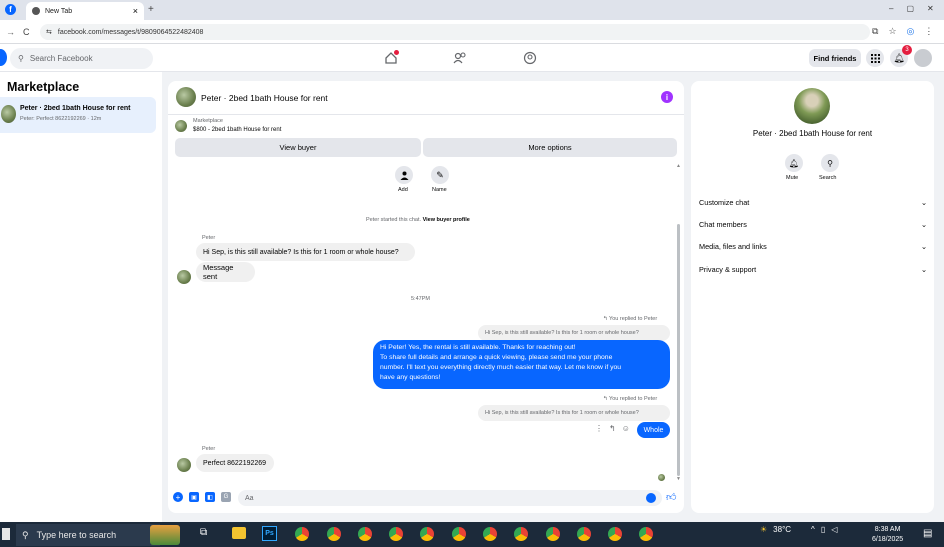  What do you see at coordinates (6, 534) in the screenshot?
I see `windows-start-icon` at bounding box center [6, 534].